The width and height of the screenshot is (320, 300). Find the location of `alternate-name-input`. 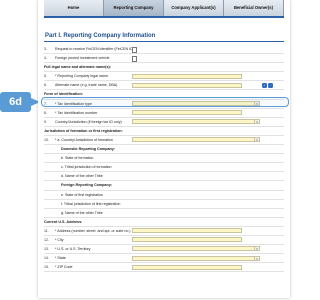

alternate-name-input is located at coordinates (187, 85).